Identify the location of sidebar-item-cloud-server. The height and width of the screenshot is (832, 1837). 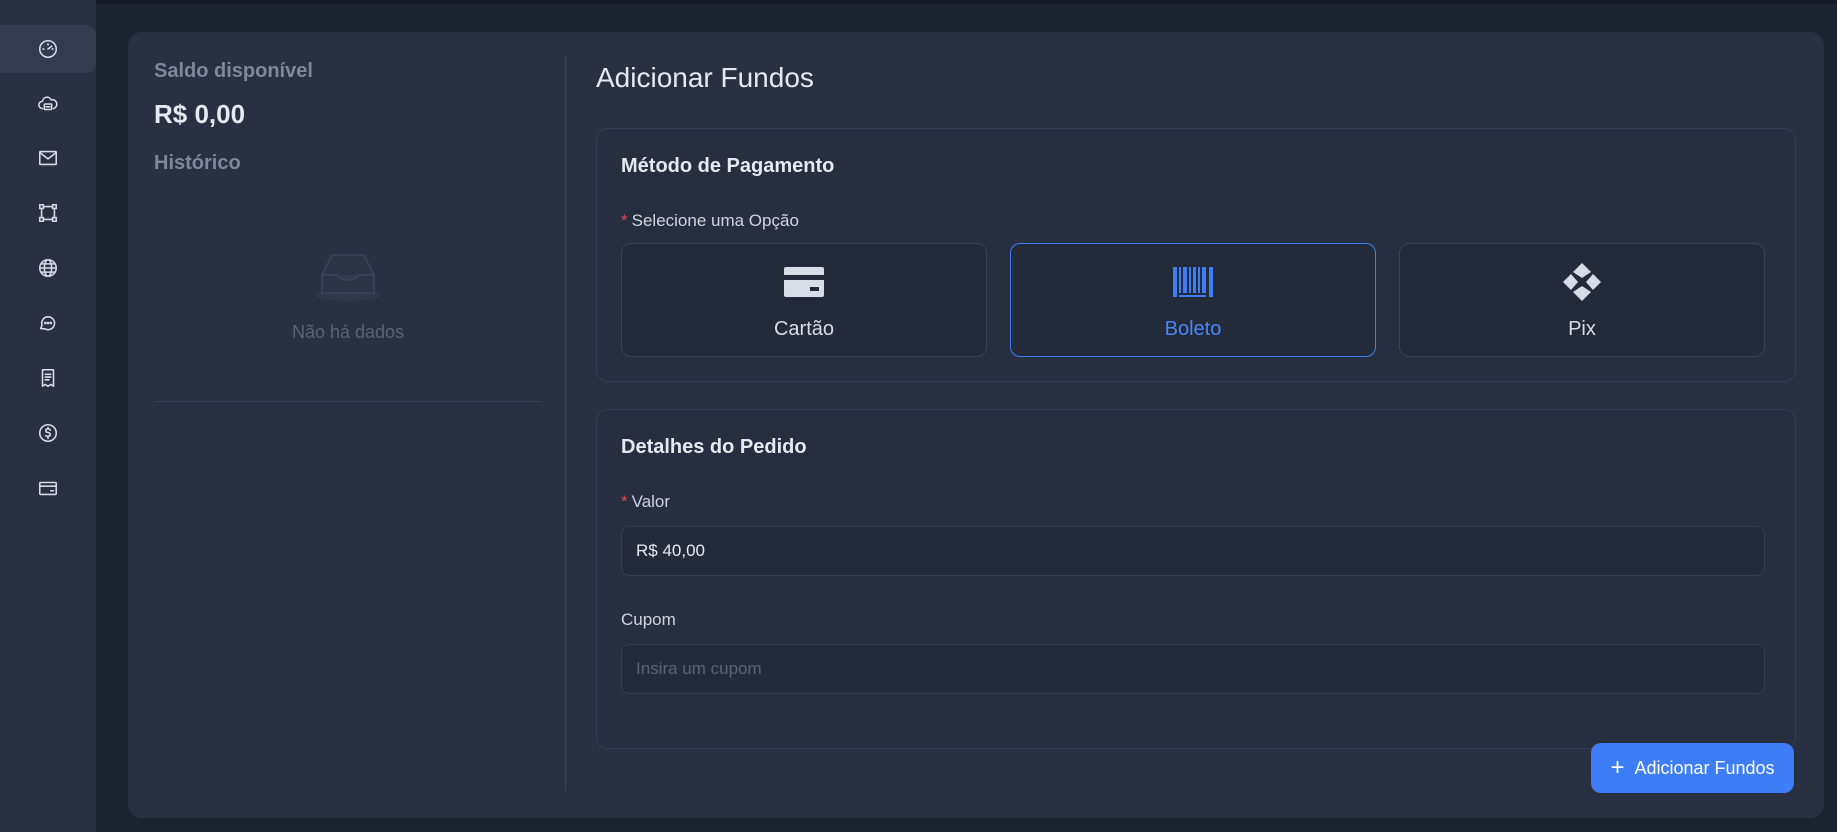
(48, 104).